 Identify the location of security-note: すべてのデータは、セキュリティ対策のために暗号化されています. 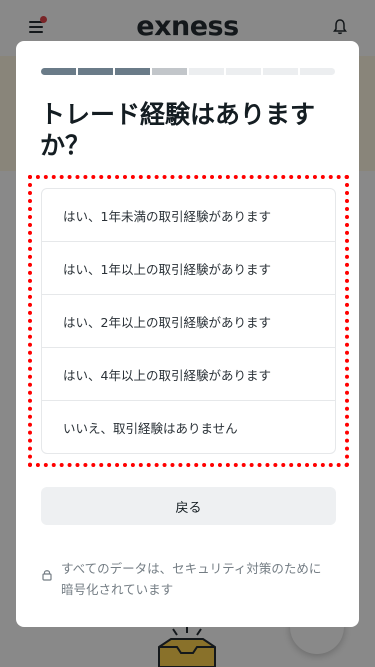
(187, 579).